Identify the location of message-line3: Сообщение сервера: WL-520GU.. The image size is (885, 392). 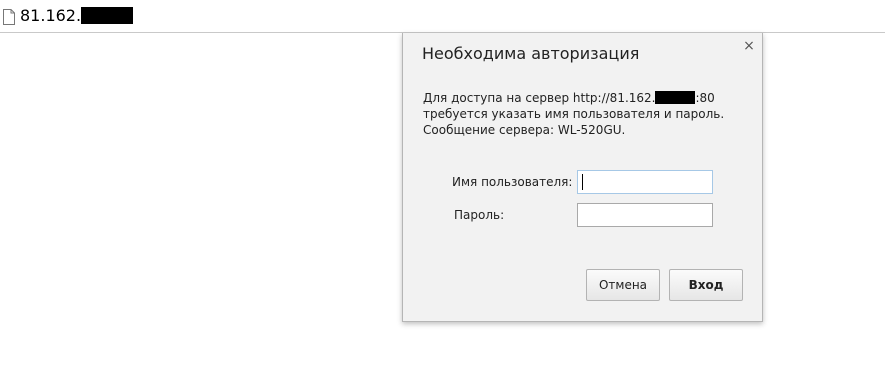
(524, 130).